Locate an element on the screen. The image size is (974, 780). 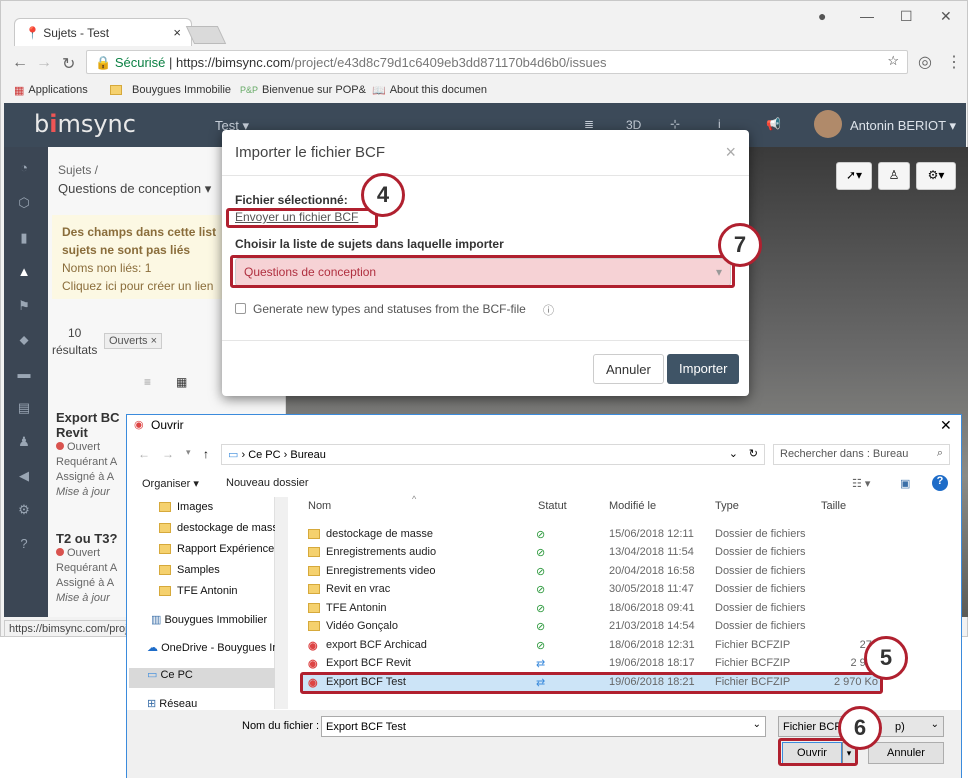
avatar is located at coordinates (828, 124).